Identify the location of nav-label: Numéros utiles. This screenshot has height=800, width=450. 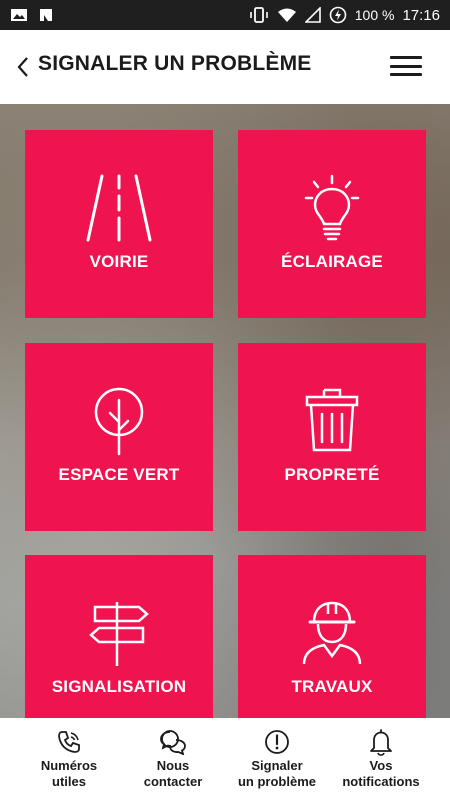
(69, 773).